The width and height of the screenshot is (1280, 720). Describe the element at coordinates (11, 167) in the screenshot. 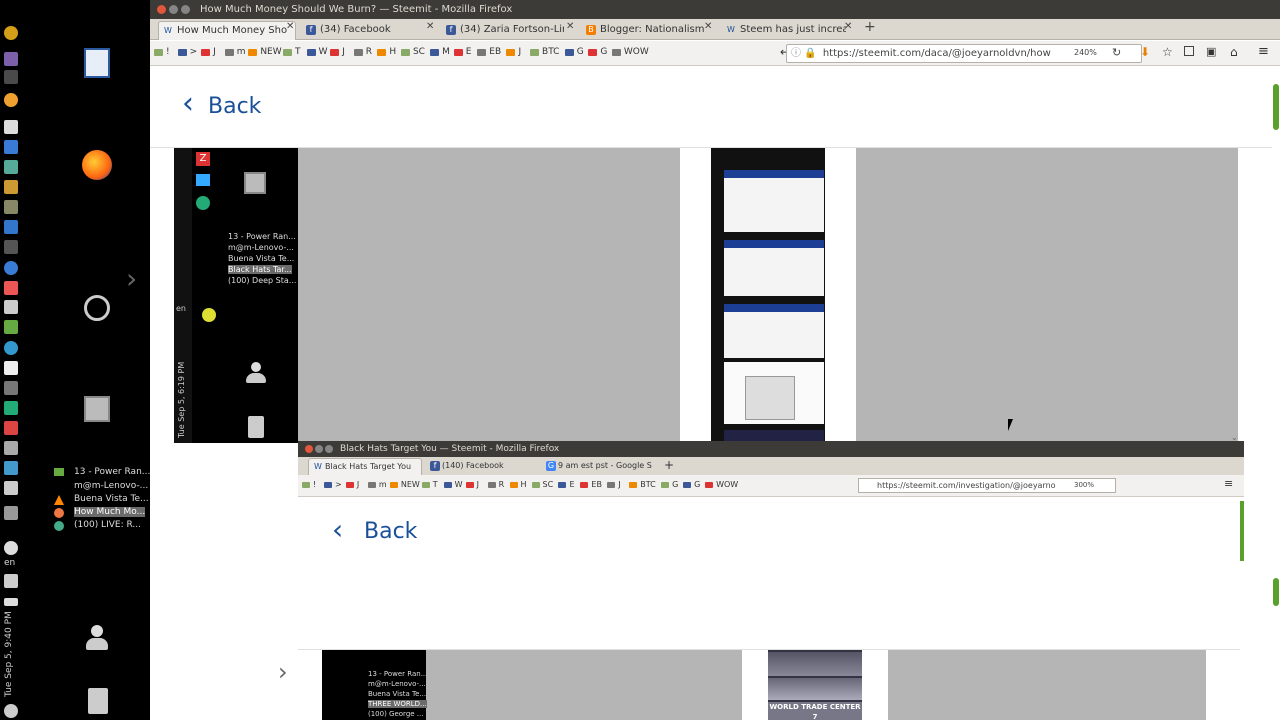

I see `spreadsheet-icon` at that location.